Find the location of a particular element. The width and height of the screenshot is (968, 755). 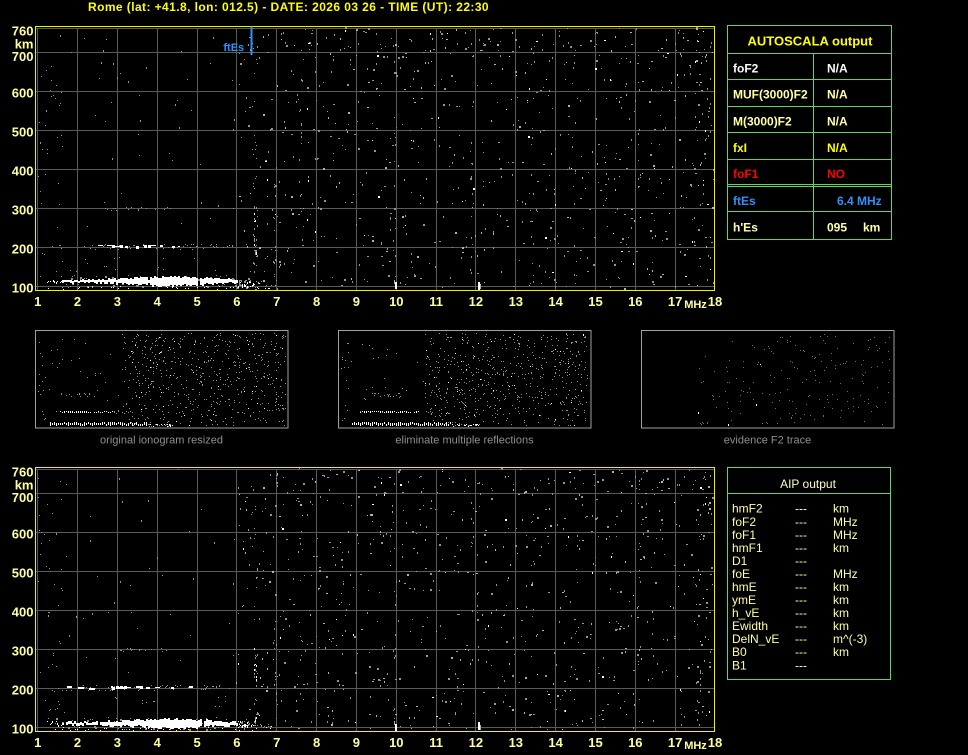

svg-text: hmF1 is located at coordinates (747, 548).